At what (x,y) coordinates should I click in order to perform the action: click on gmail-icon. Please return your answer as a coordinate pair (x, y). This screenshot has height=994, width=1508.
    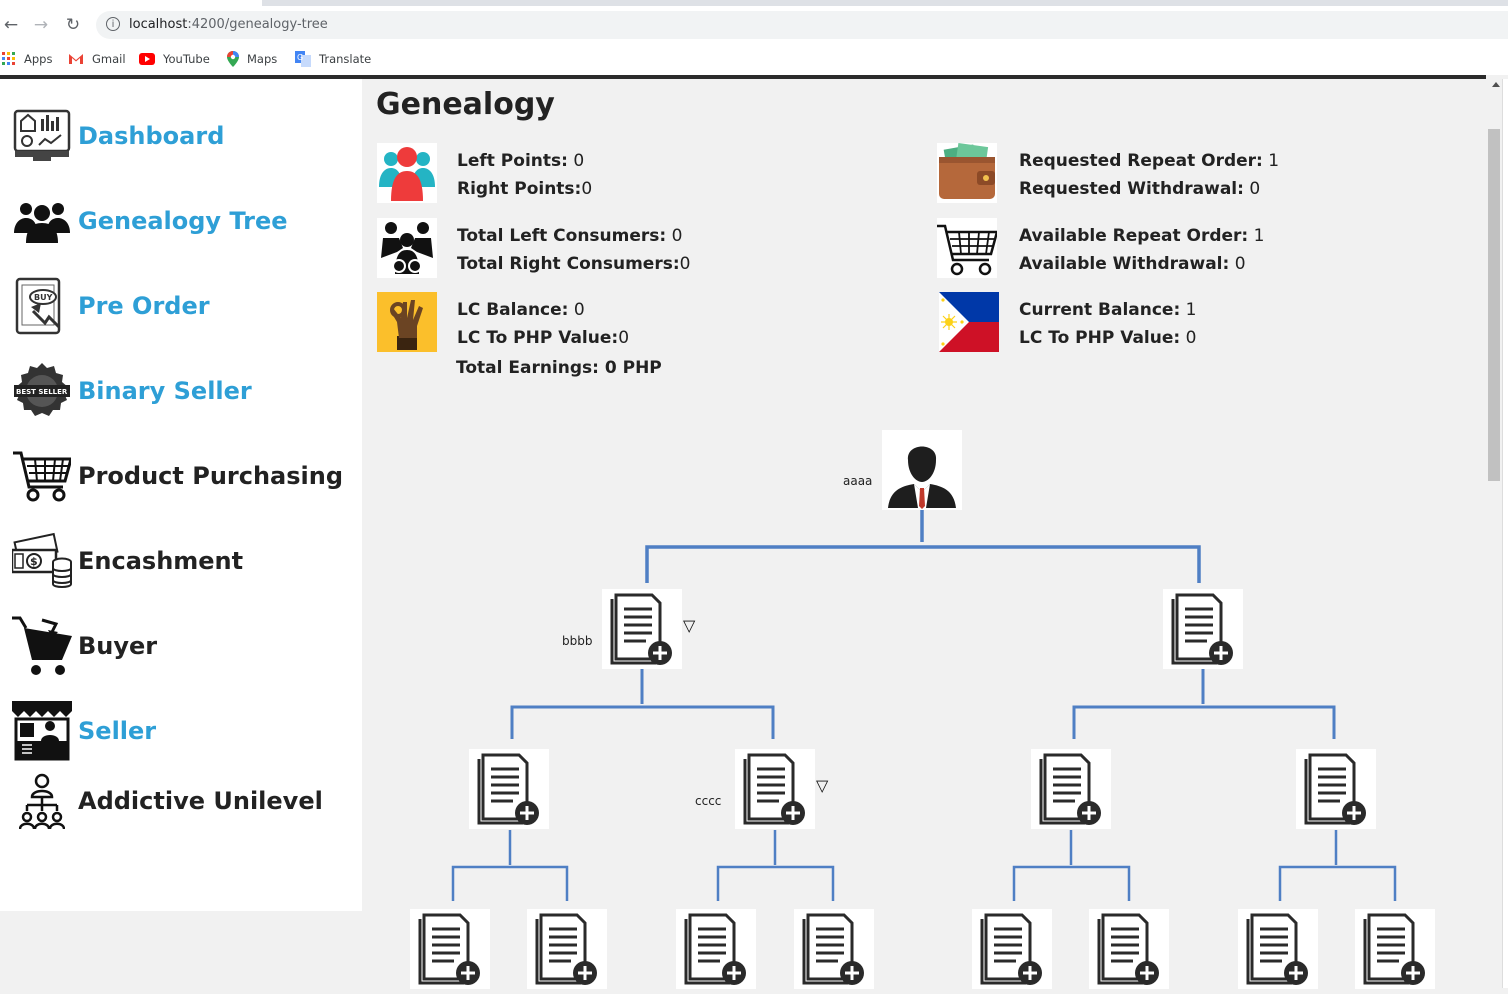
    Looking at the image, I should click on (76, 59).